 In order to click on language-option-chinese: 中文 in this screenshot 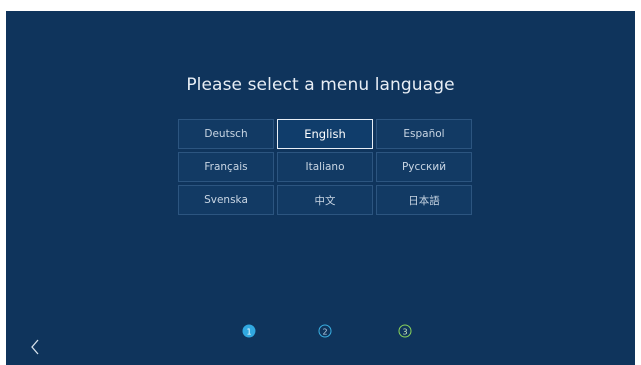, I will do `click(325, 200)`.